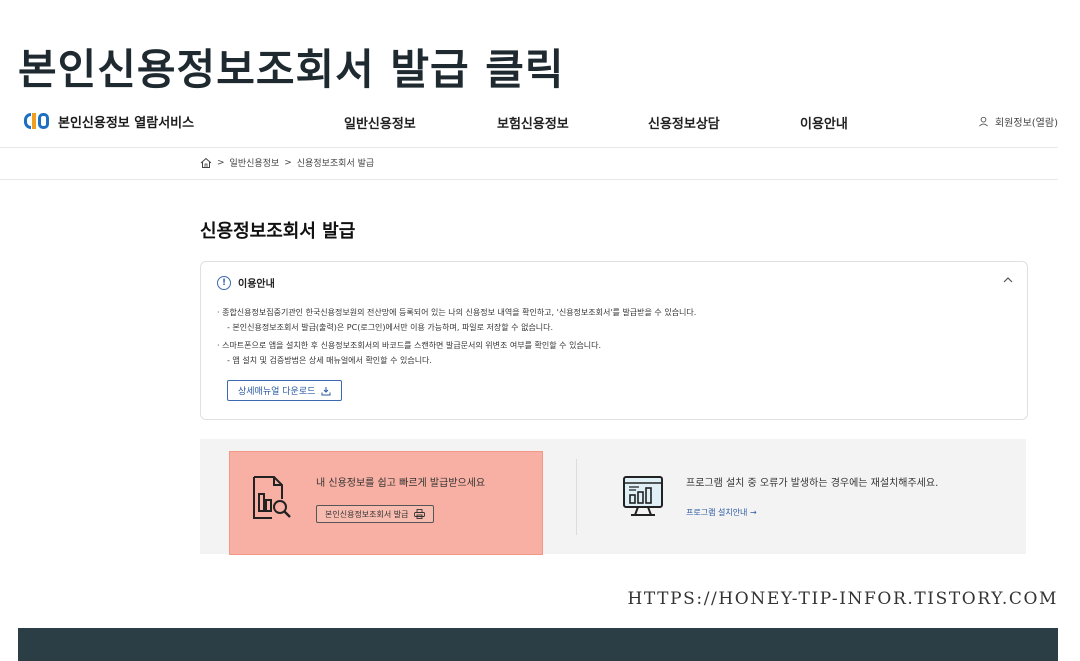 The height and width of the screenshot is (661, 1080). I want to click on site-logo: 본인신용정보 열람서비스, so click(109, 121).